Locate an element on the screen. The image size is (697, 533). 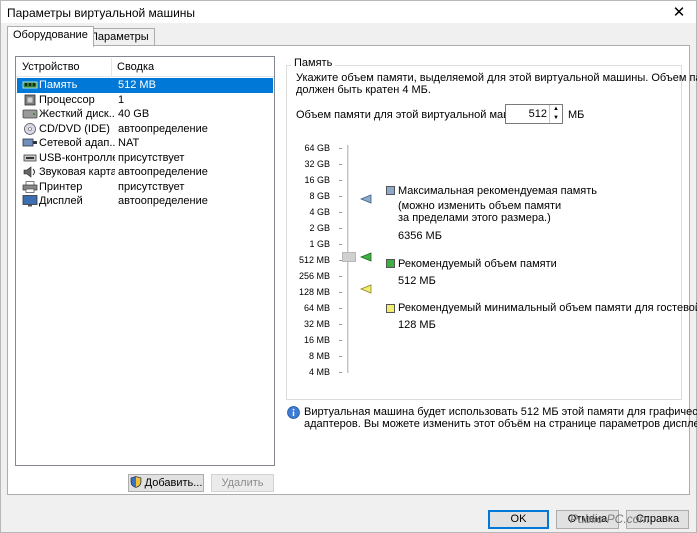
list-item-printer: Принтер присутствует is located at coordinates (145, 187).